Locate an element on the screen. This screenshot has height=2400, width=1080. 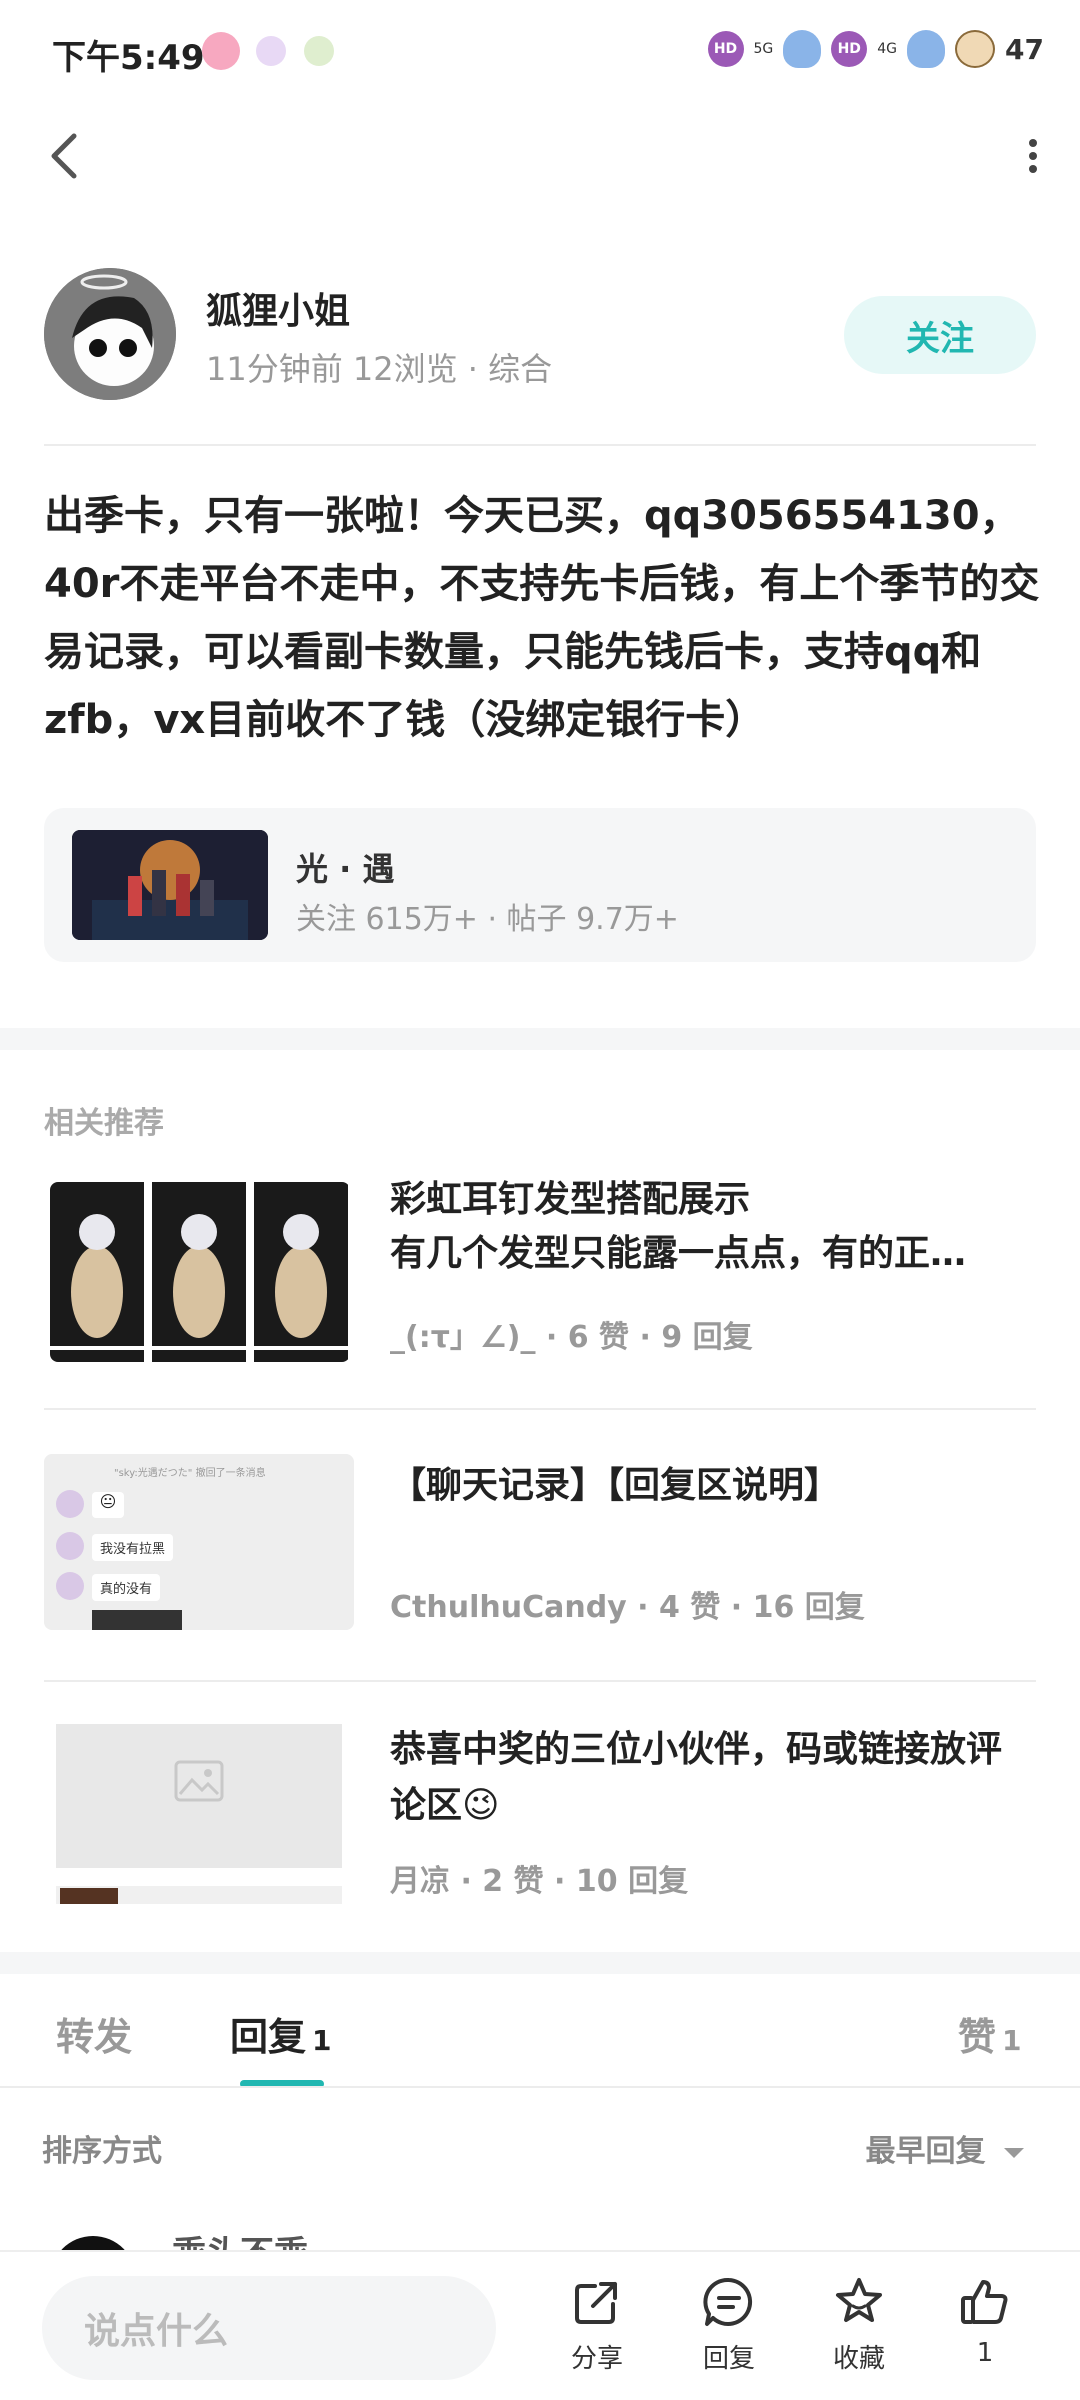
more-options-icon is located at coordinates (1033, 156).